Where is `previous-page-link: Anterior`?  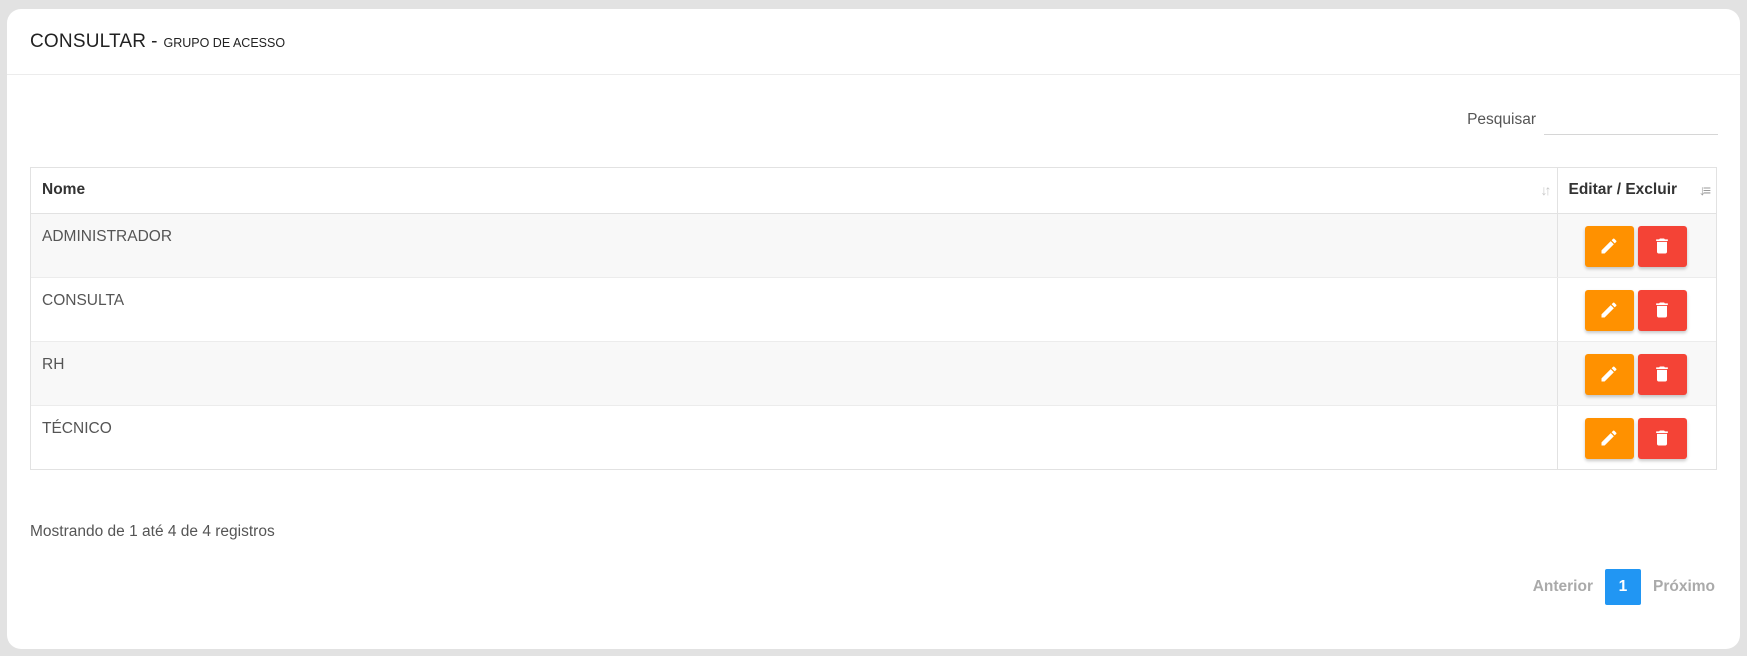 previous-page-link: Anterior is located at coordinates (1563, 587).